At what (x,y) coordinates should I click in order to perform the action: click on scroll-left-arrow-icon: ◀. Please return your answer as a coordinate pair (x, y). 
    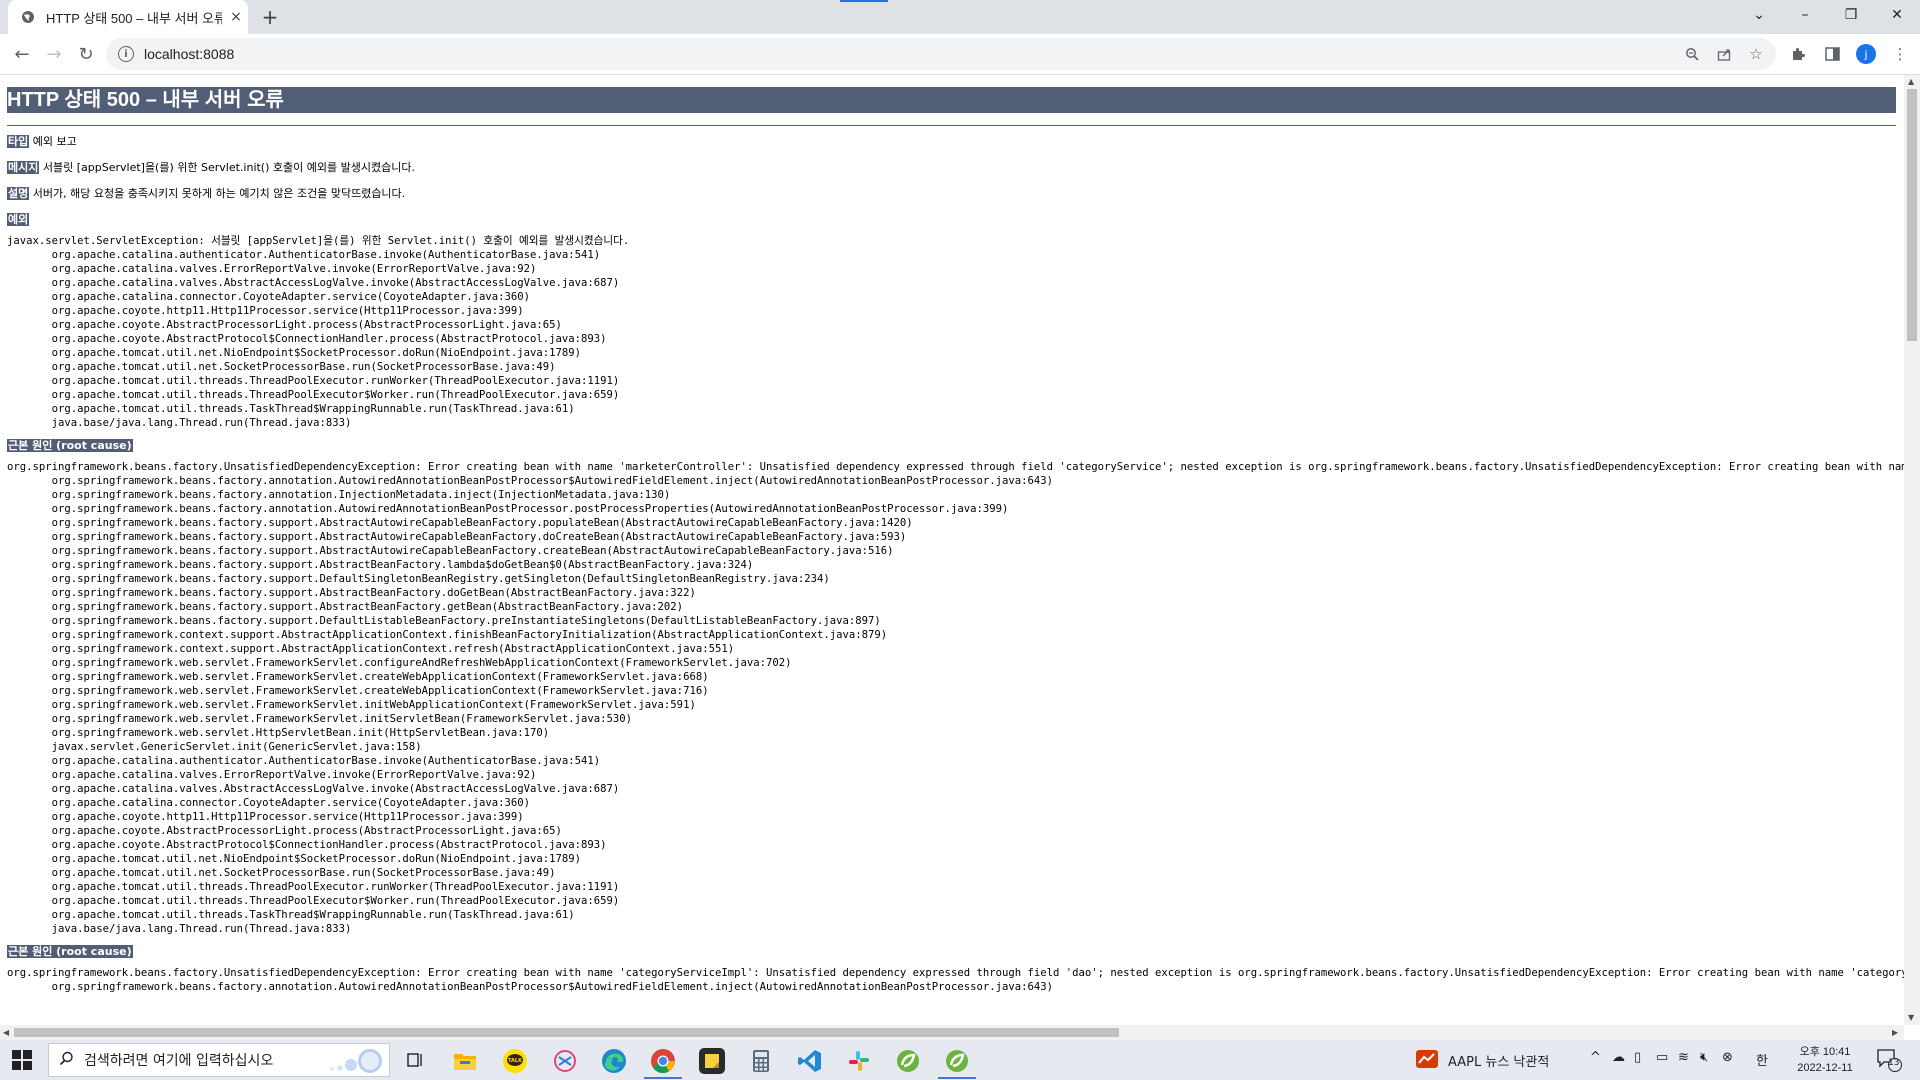
    Looking at the image, I should click on (6, 1032).